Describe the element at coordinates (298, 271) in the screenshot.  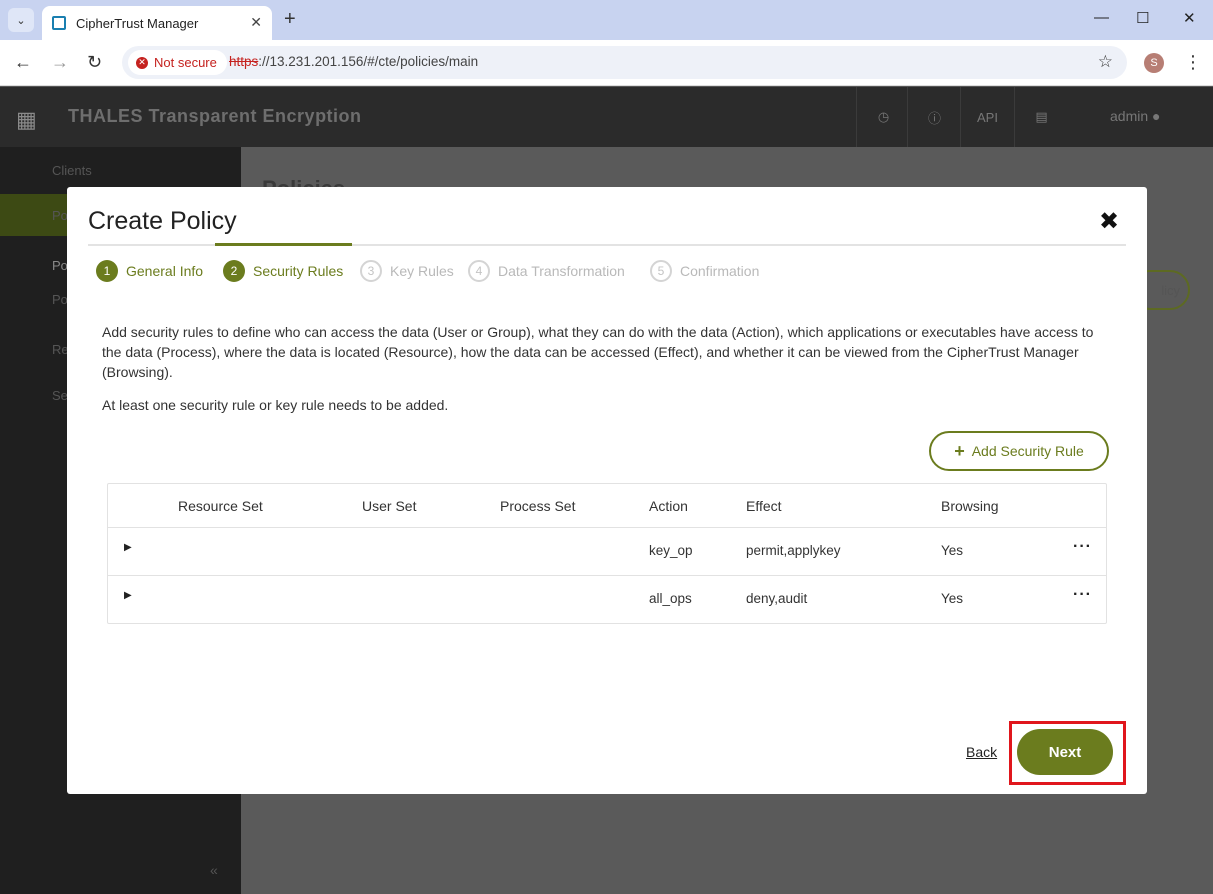
I see `step-label: Security Rules` at that location.